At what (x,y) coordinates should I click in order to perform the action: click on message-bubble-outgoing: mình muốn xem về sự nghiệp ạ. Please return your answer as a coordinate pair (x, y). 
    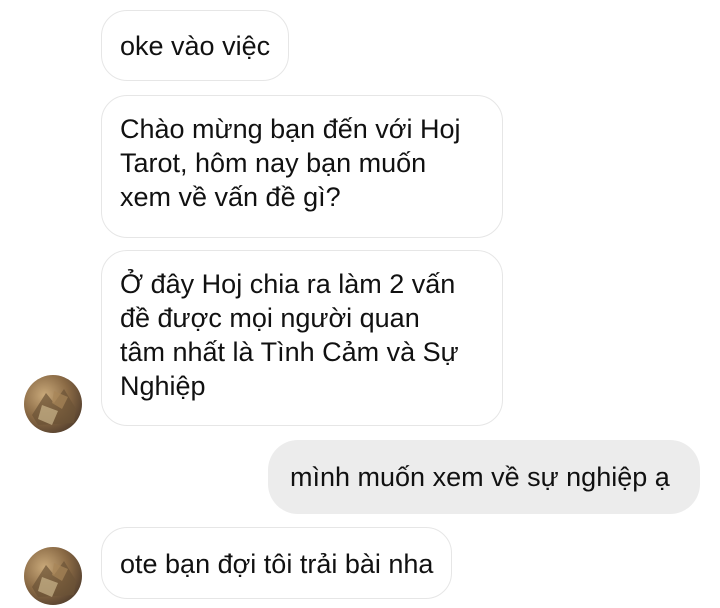
    Looking at the image, I should click on (484, 477).